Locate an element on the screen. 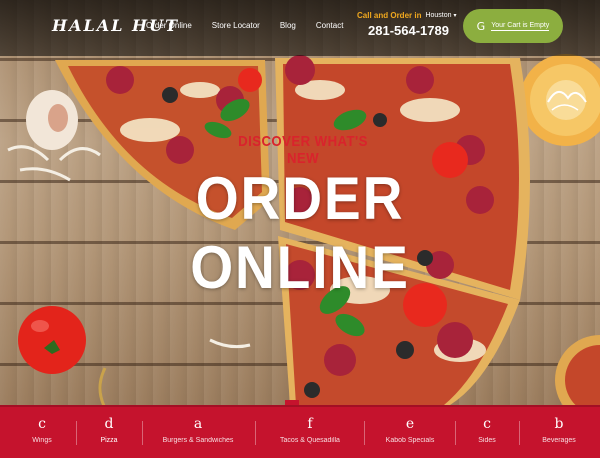 The height and width of the screenshot is (458, 600). beverage-icon: b is located at coordinates (559, 424).